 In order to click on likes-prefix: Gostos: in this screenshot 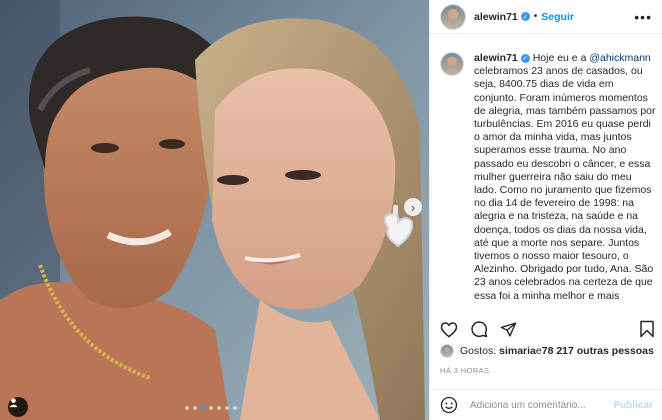, I will do `click(478, 351)`.